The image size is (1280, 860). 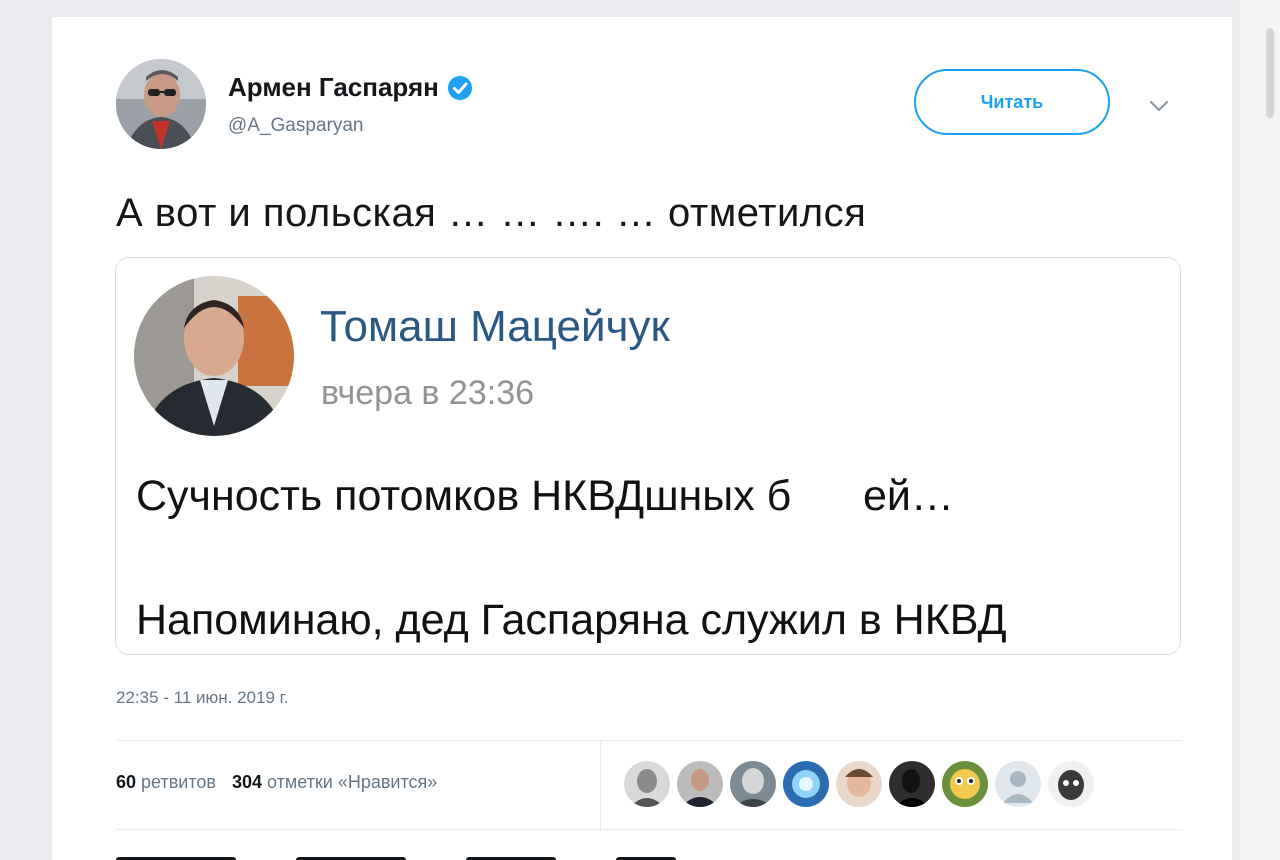 I want to click on likes-label: отметки «Нравится», so click(x=352, y=782).